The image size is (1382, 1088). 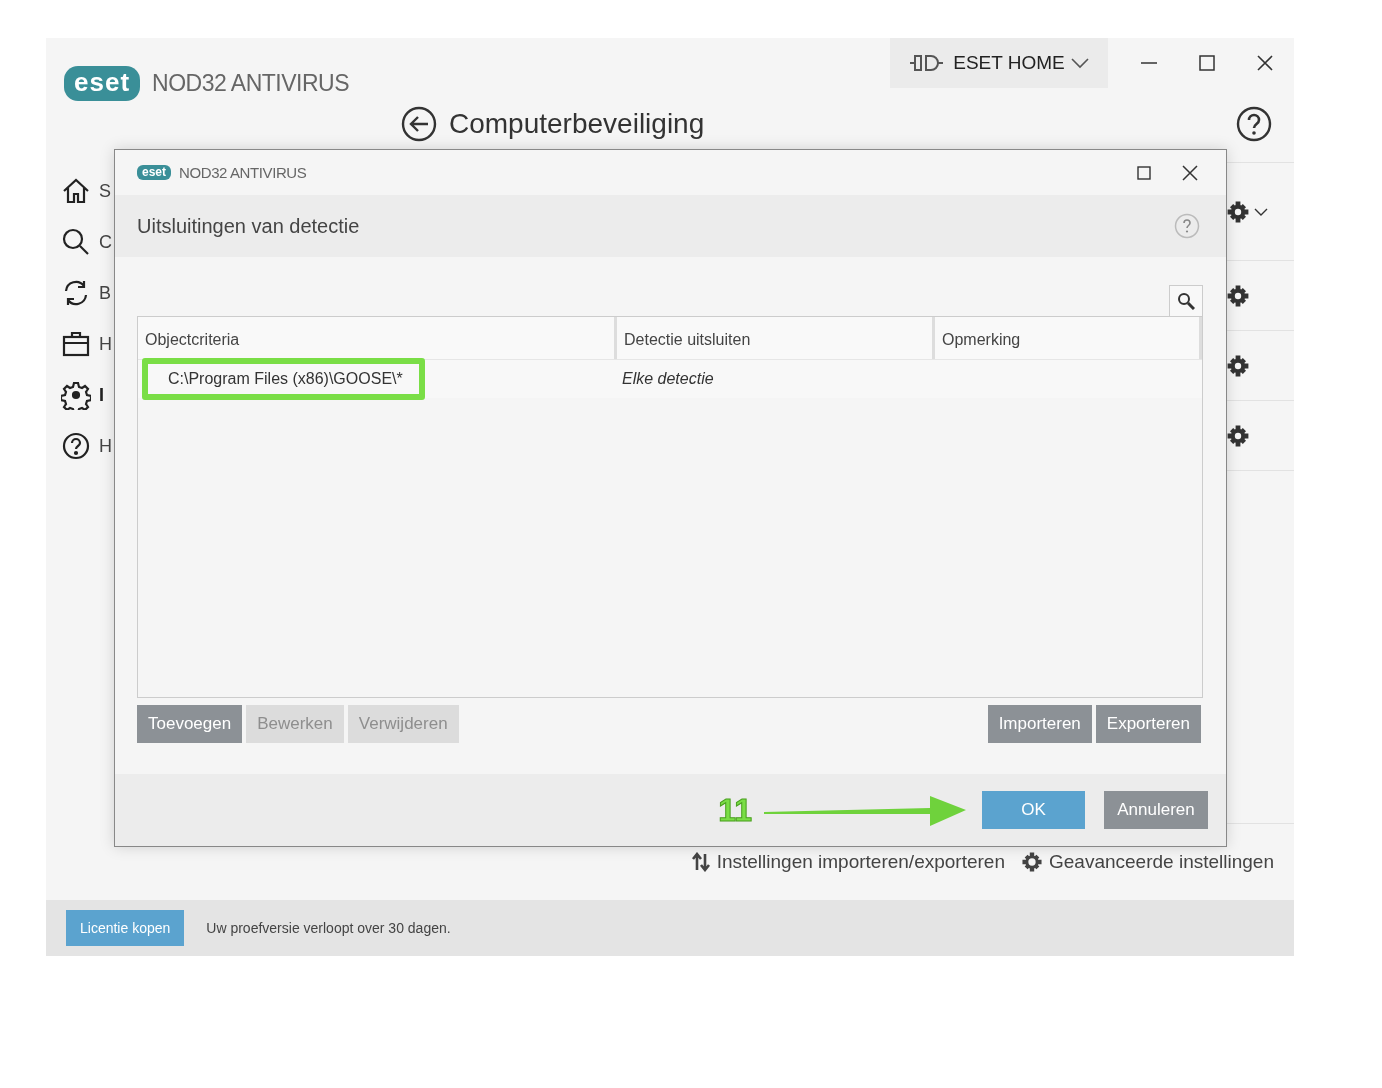 I want to click on action-button: Toevoegen, so click(x=190, y=724).